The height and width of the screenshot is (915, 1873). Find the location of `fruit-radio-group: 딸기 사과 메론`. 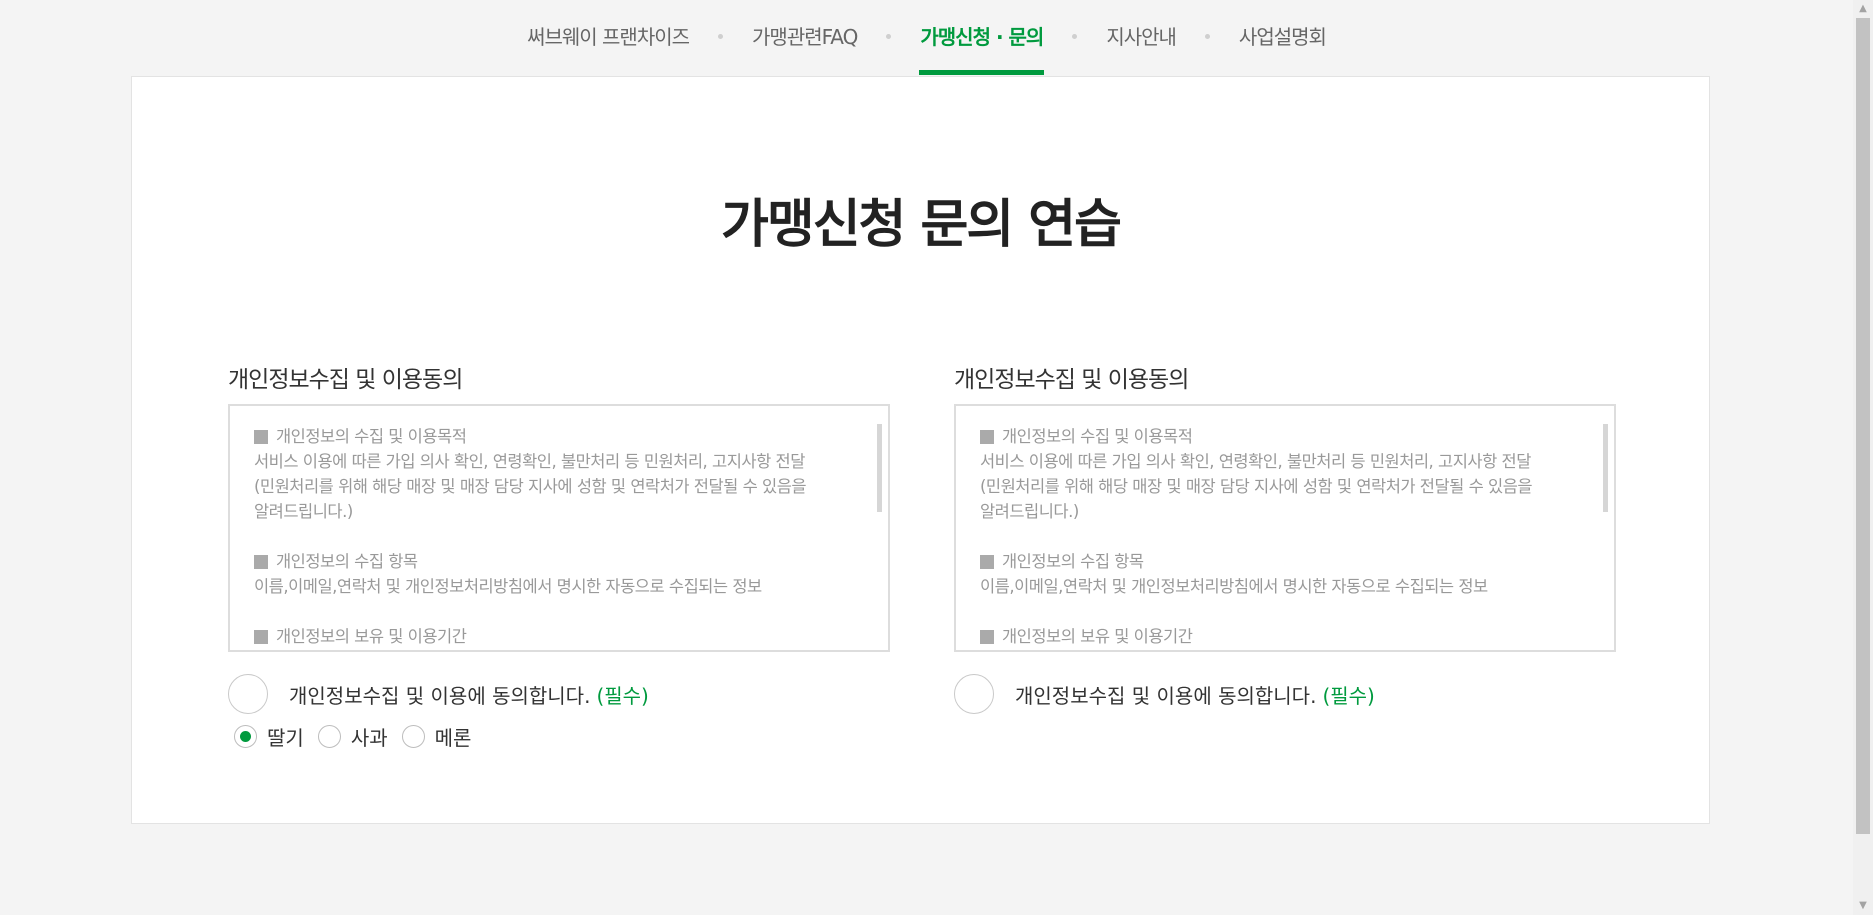

fruit-radio-group: 딸기 사과 메론 is located at coordinates (562, 736).